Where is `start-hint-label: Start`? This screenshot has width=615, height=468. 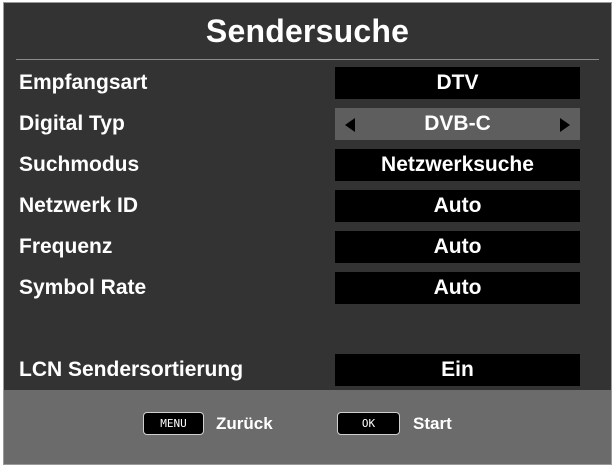 start-hint-label: Start is located at coordinates (432, 423).